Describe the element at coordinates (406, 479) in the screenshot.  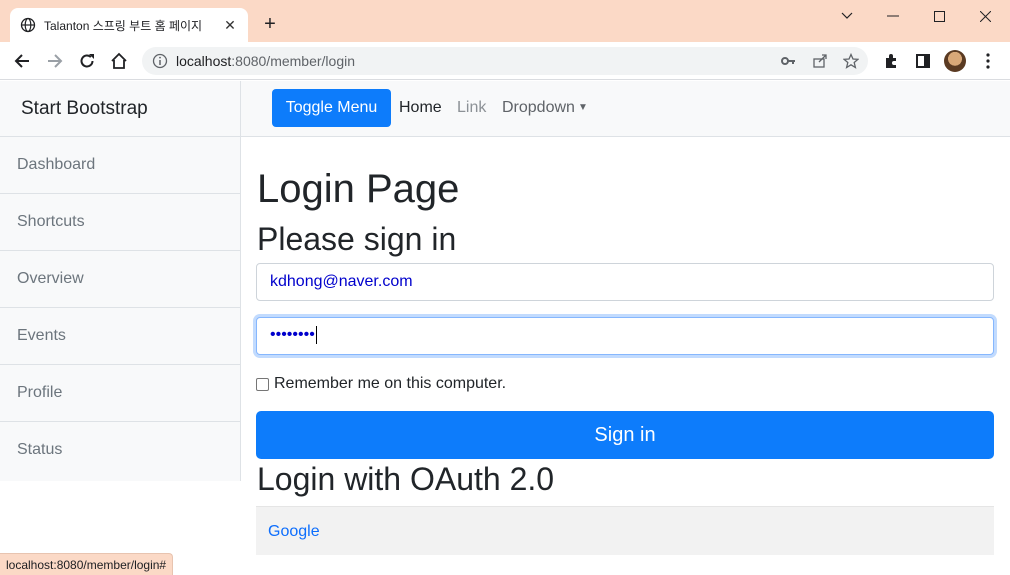
I see `oauth-heading: Login with OAuth 2.0` at that location.